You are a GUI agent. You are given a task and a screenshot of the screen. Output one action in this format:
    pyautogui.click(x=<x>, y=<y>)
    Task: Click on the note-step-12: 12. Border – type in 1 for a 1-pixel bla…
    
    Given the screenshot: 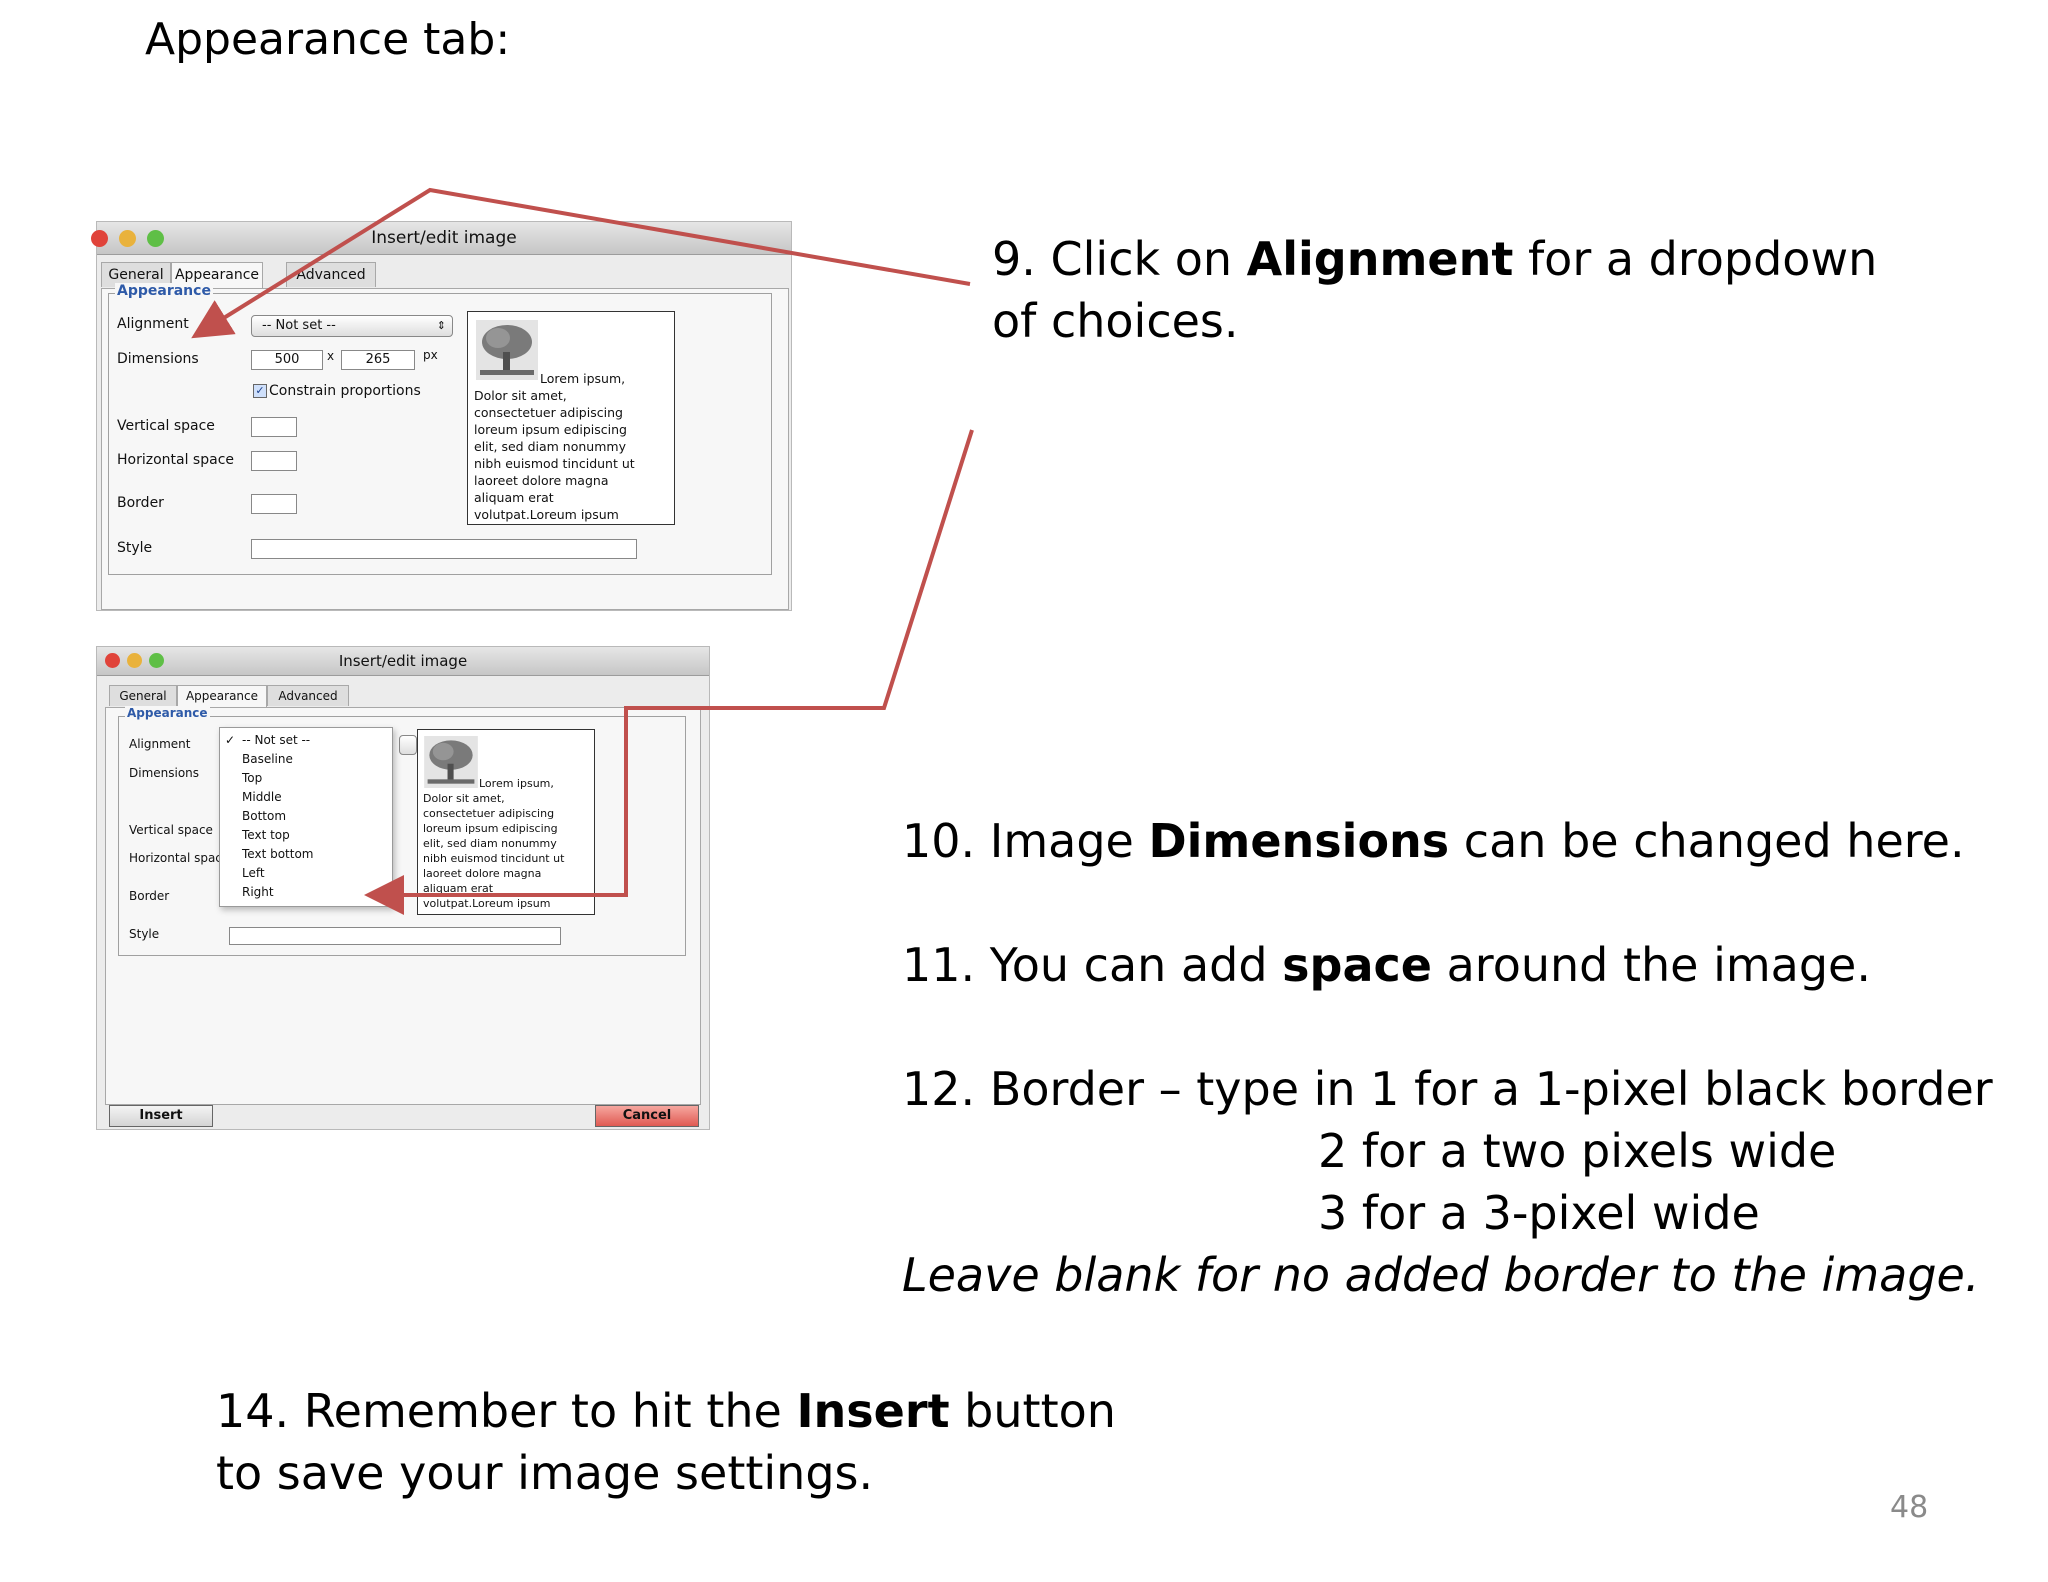 What is the action you would take?
    pyautogui.click(x=1462, y=1182)
    